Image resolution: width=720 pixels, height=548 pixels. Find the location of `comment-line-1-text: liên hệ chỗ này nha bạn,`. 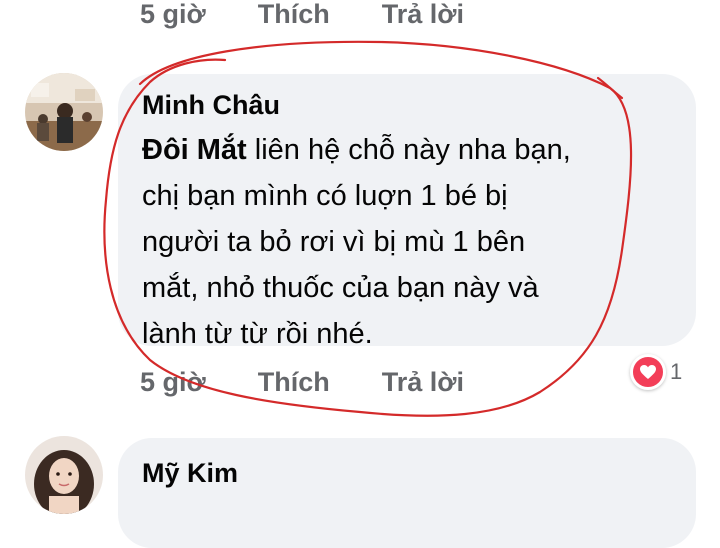

comment-line-1-text: liên hệ chỗ này nha bạn, is located at coordinates (408, 150).